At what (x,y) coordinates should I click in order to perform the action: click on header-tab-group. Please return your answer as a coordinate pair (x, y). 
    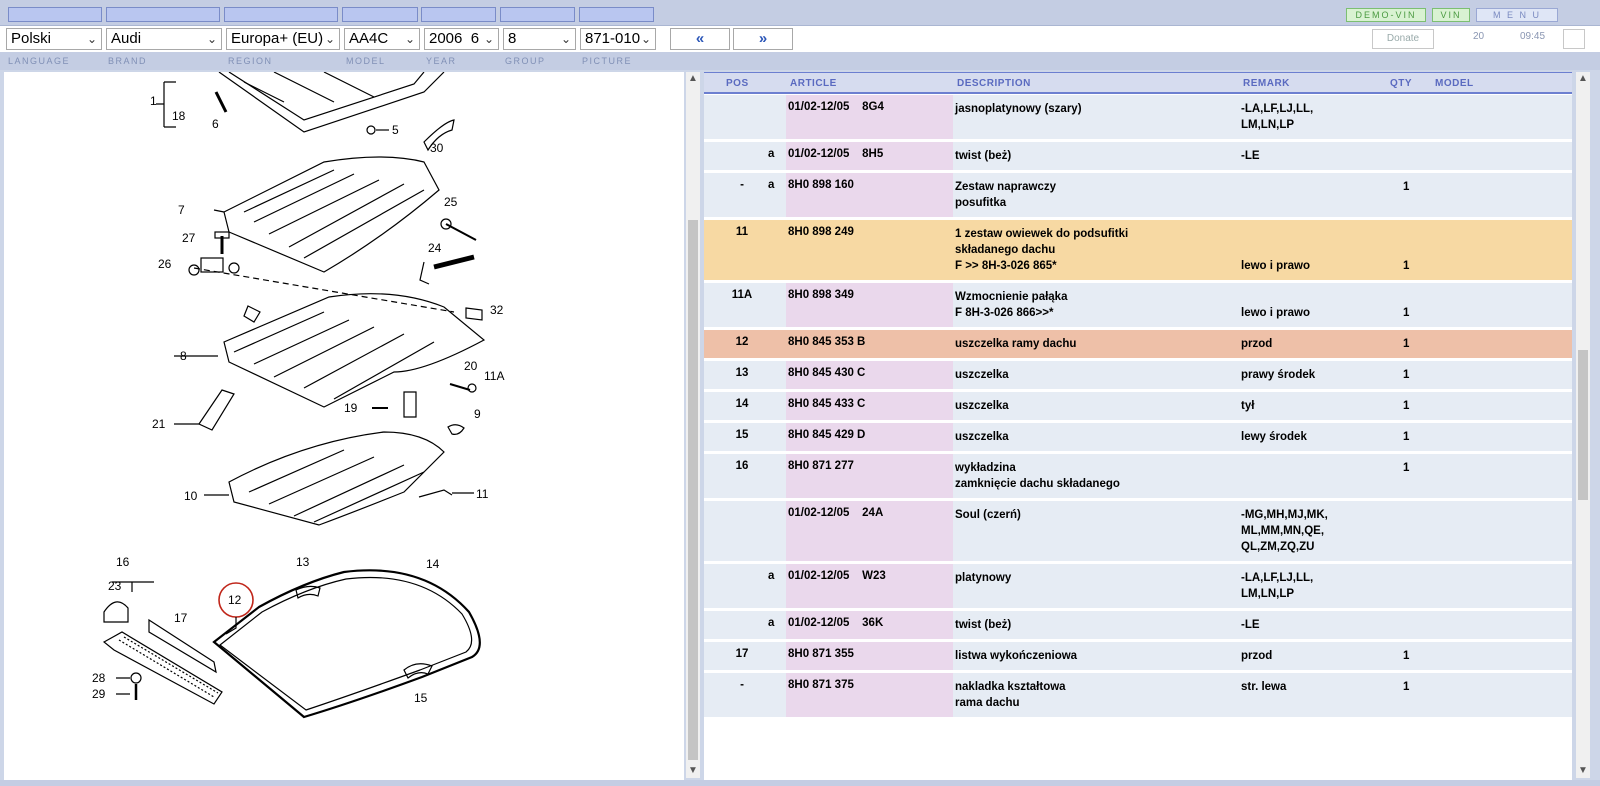
    Looking at the image, I should click on (537, 14).